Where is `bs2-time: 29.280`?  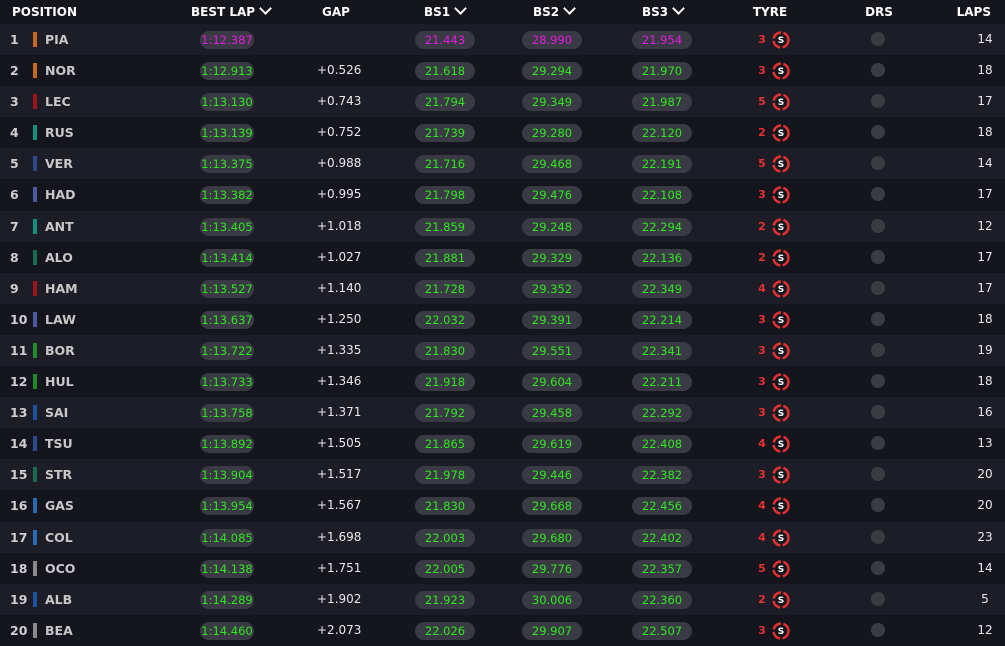 bs2-time: 29.280 is located at coordinates (552, 133).